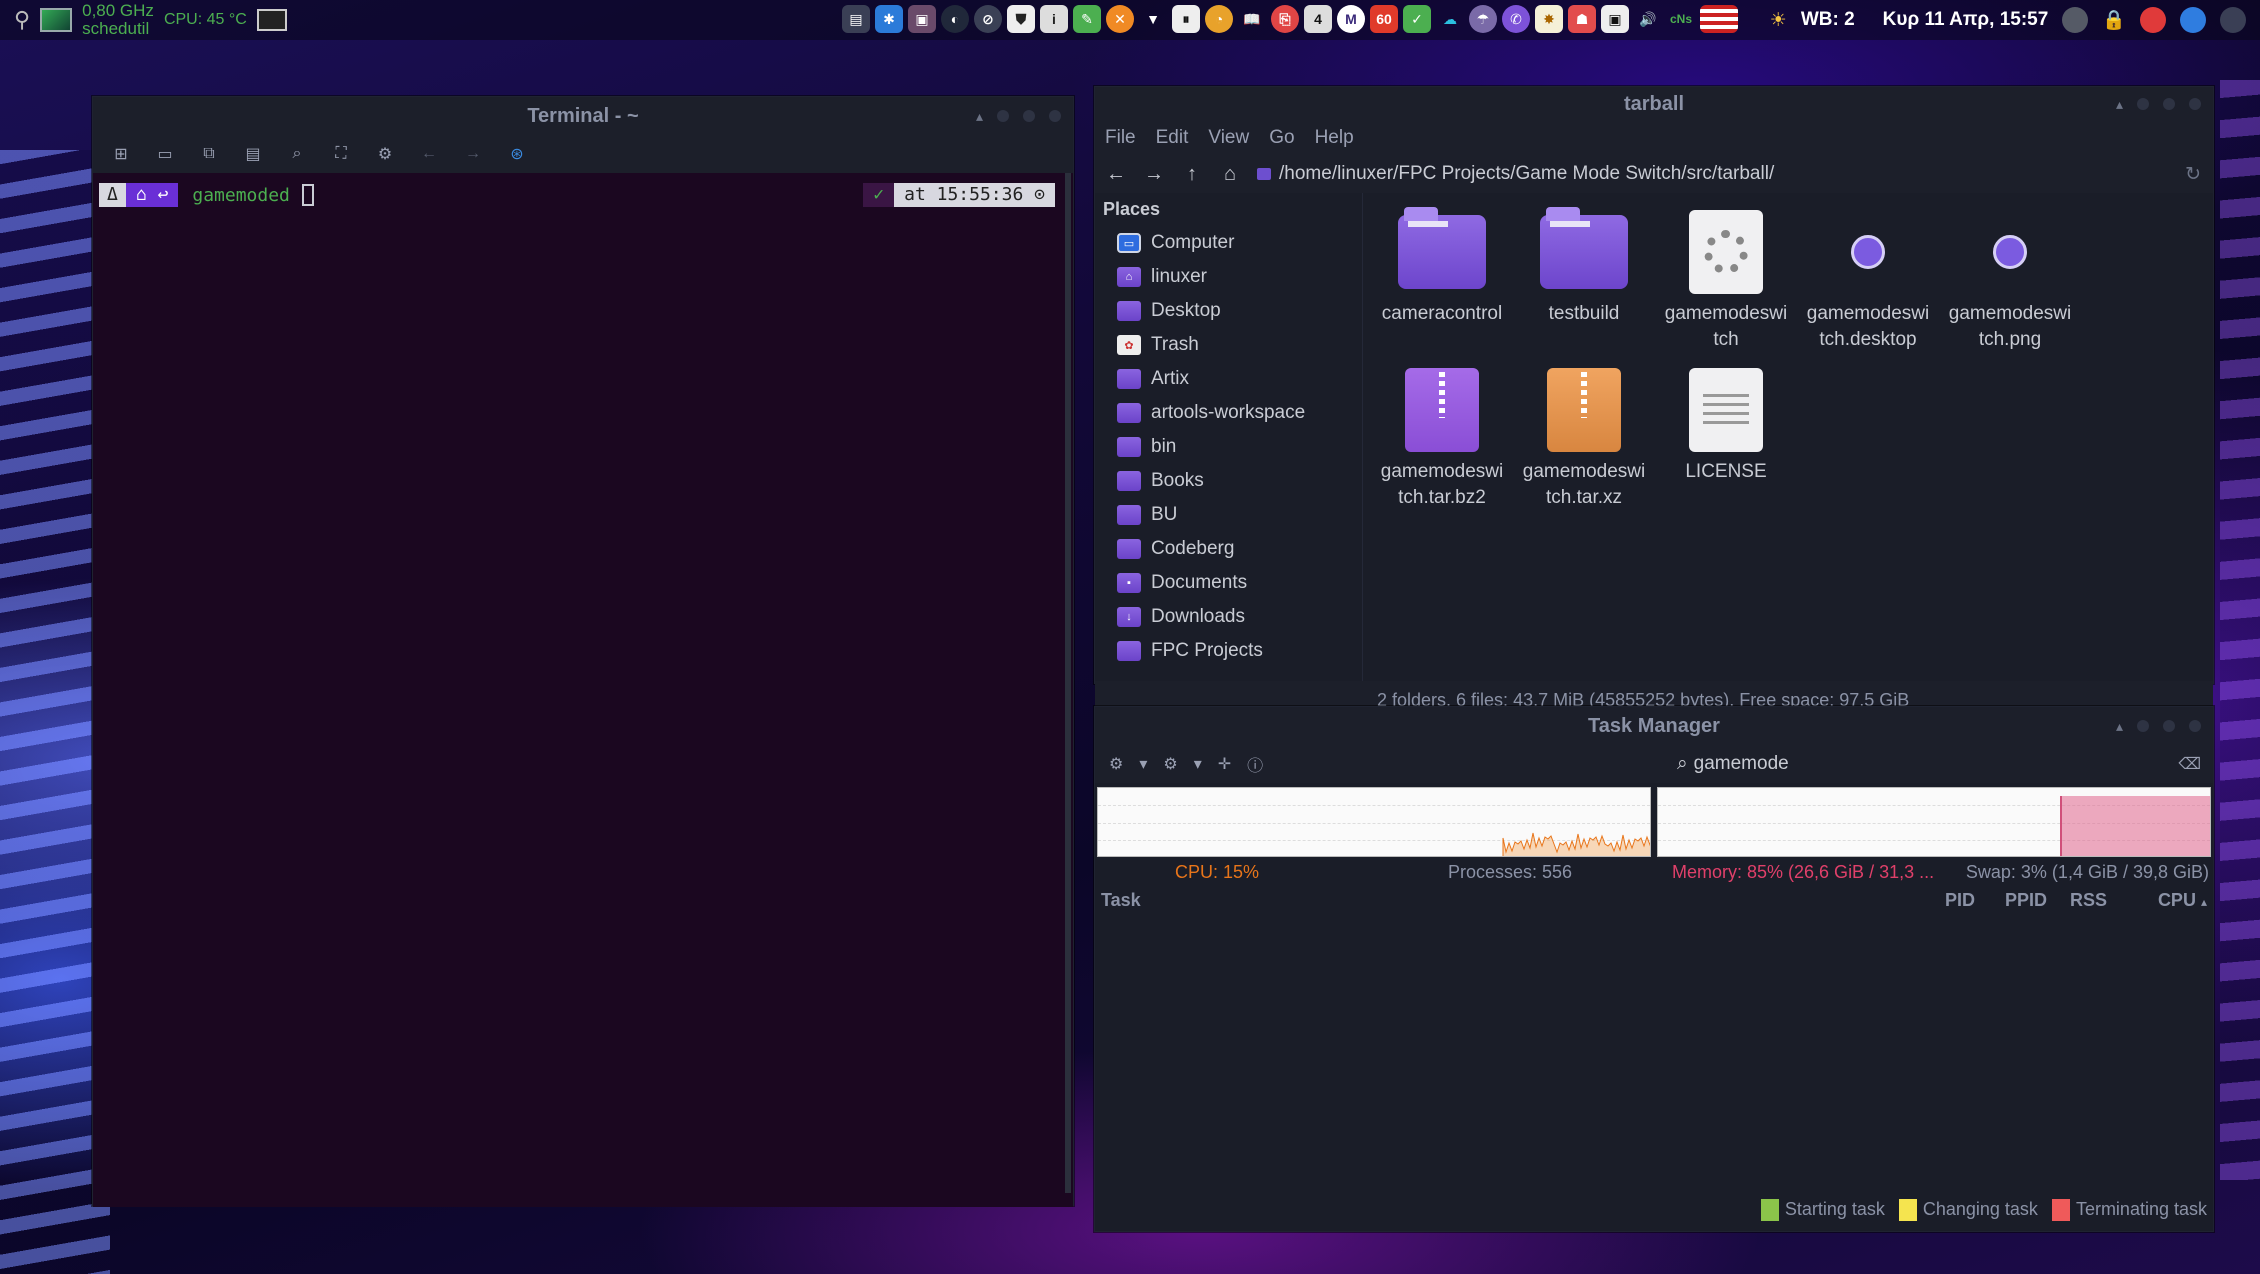 The height and width of the screenshot is (1274, 2260). What do you see at coordinates (2157, 900) in the screenshot?
I see `column-cpu: CPU ▴` at bounding box center [2157, 900].